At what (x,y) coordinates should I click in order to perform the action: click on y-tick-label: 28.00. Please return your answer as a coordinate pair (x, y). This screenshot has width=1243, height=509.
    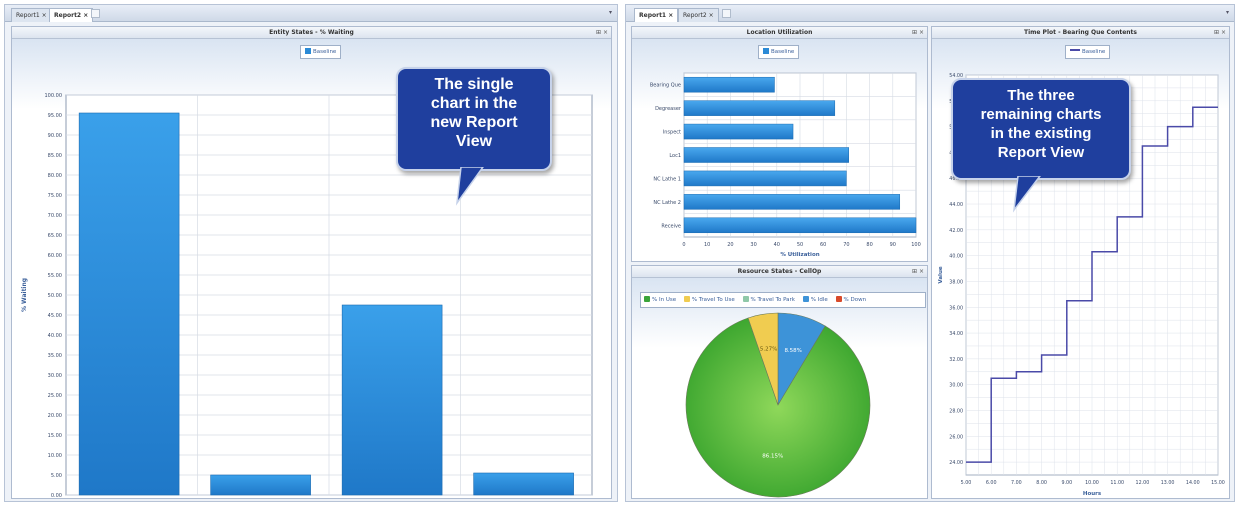
    Looking at the image, I should click on (956, 411).